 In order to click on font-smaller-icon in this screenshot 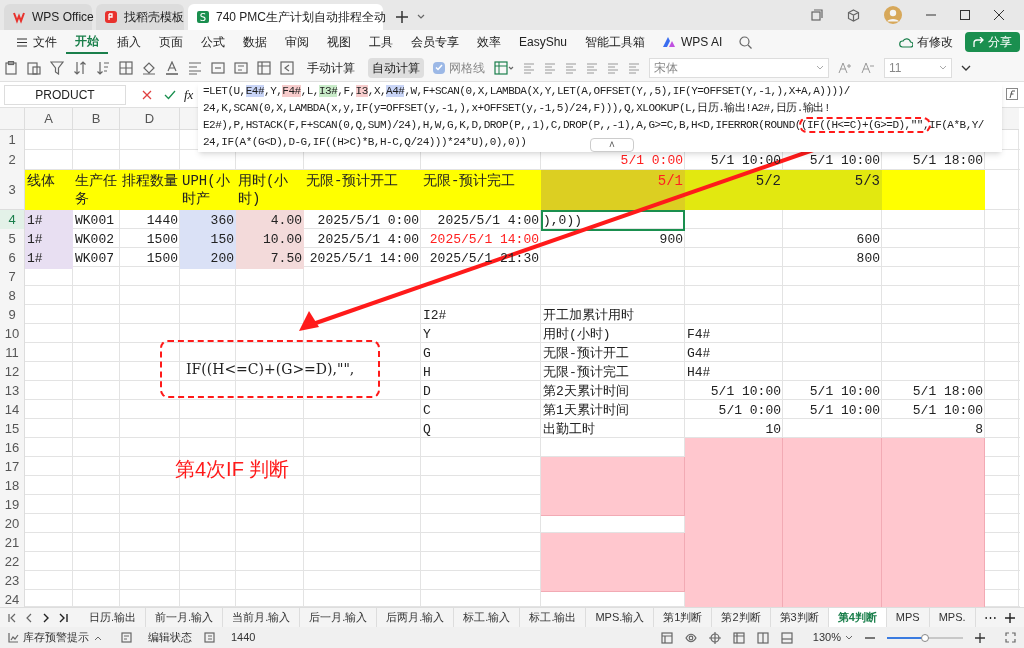, I will do `click(868, 67)`.